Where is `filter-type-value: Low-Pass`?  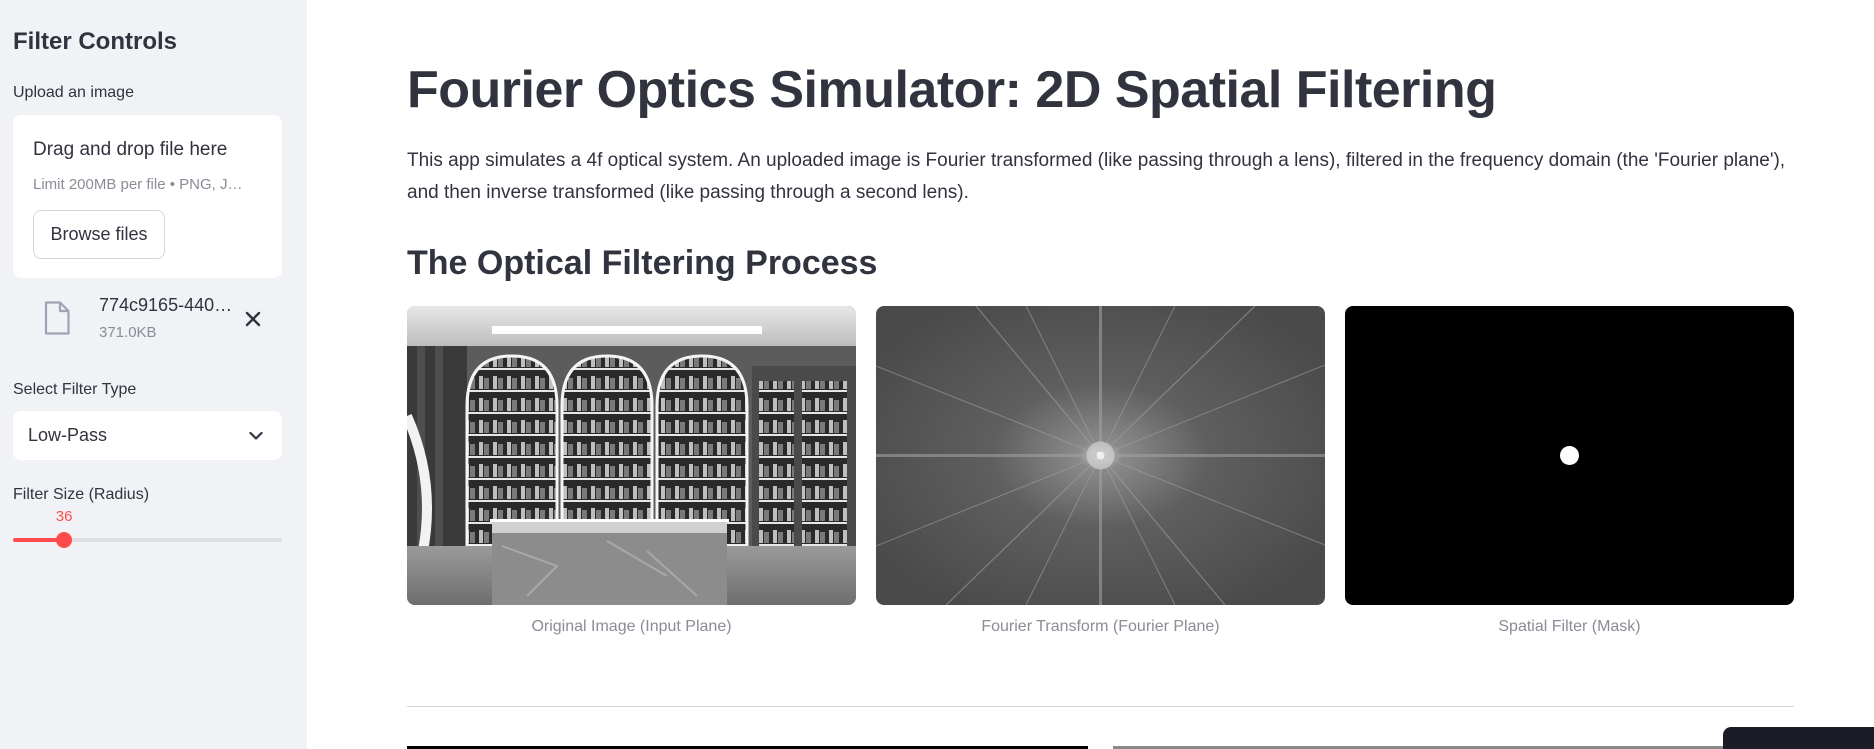 filter-type-value: Low-Pass is located at coordinates (68, 435).